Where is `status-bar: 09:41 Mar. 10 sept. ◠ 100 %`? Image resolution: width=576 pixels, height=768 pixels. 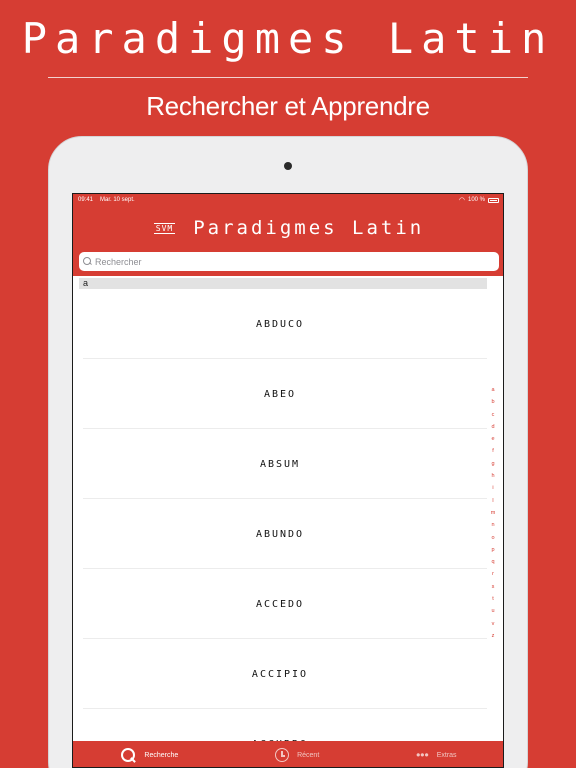
status-bar: 09:41 Mar. 10 sept. ◠ 100 % is located at coordinates (288, 200).